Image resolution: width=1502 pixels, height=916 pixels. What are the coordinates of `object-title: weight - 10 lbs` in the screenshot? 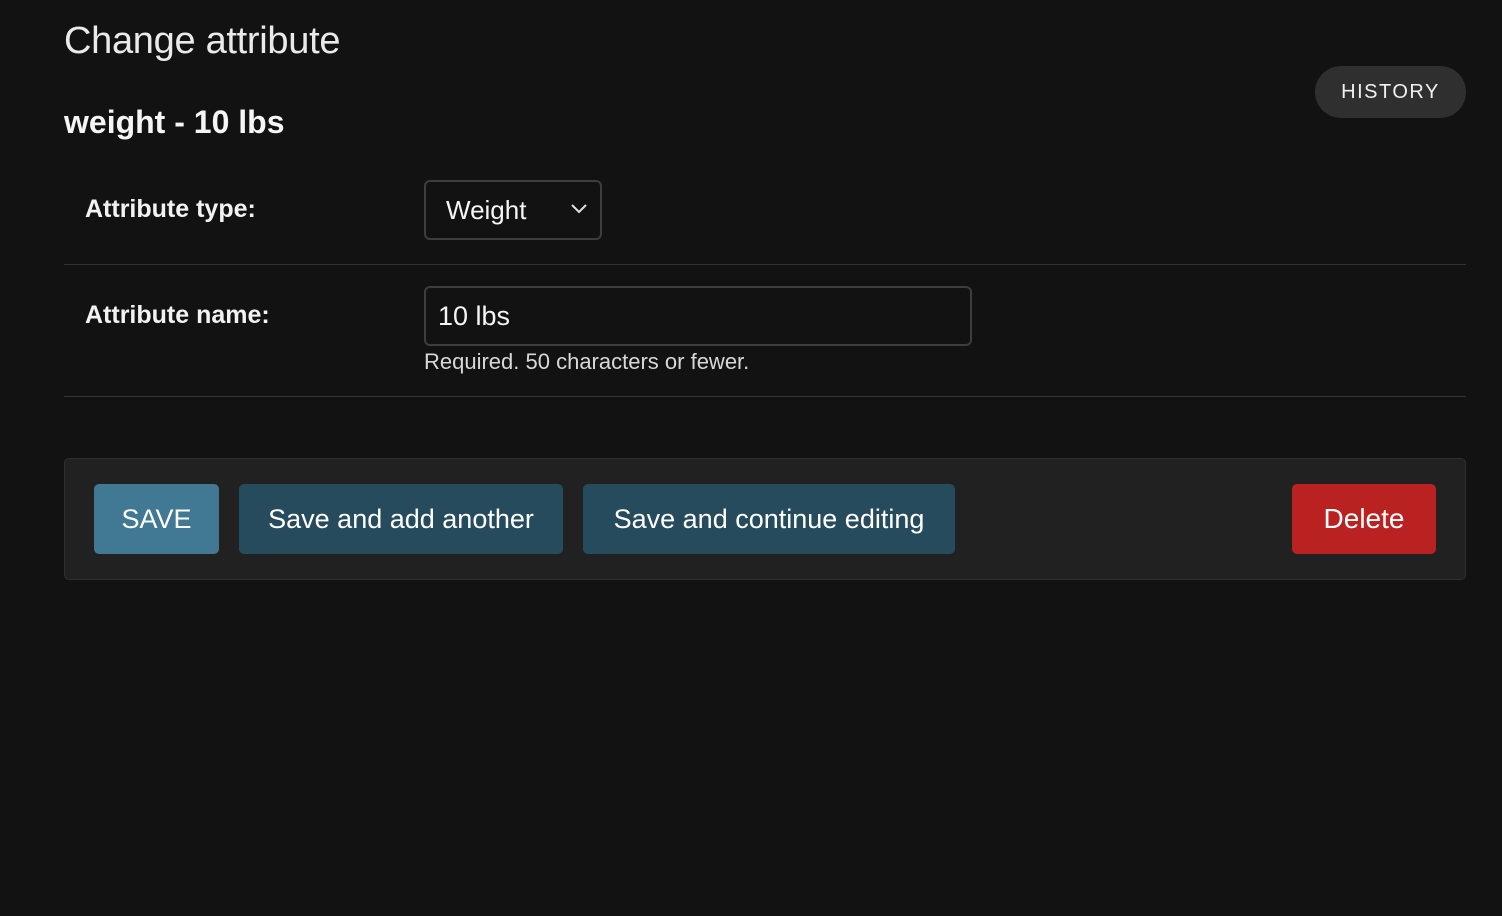 It's located at (174, 122).